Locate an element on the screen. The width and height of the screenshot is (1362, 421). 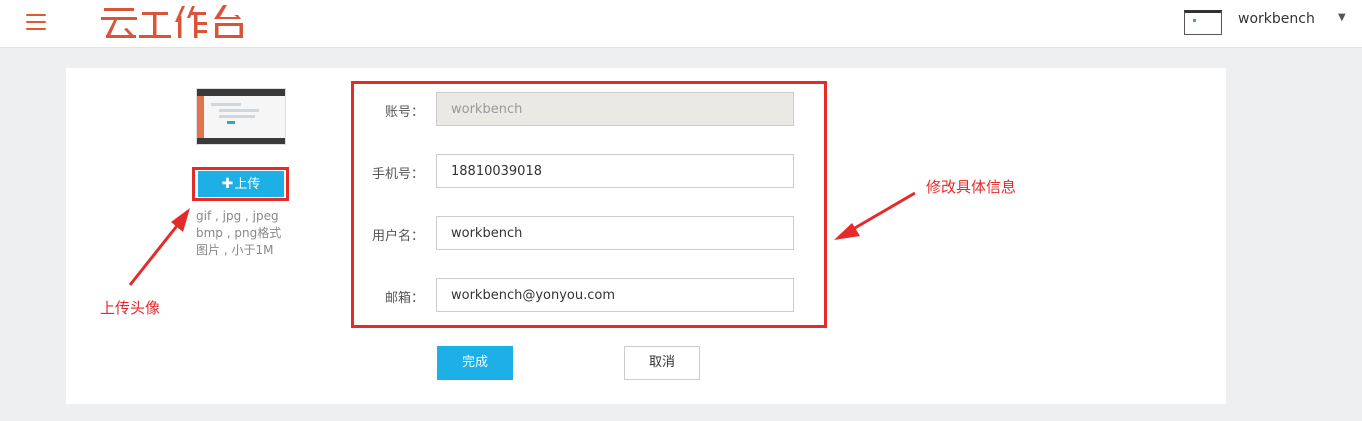
hint-line: gif , jpg , jpeg is located at coordinates (237, 216).